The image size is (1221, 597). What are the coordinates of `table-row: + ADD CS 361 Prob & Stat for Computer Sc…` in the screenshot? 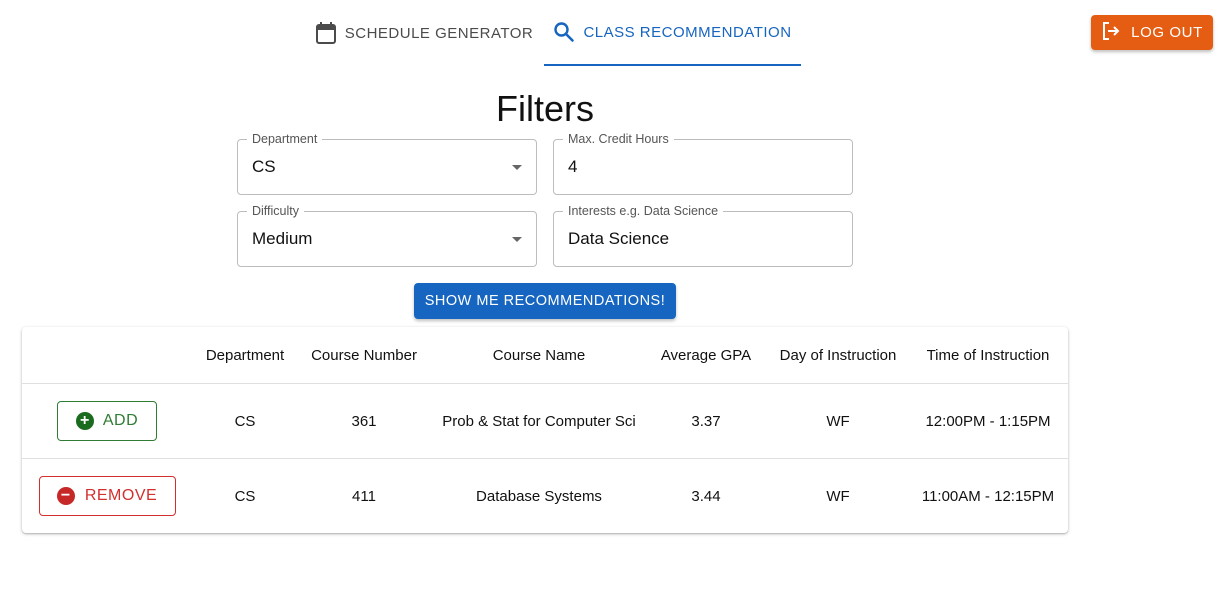 It's located at (545, 421).